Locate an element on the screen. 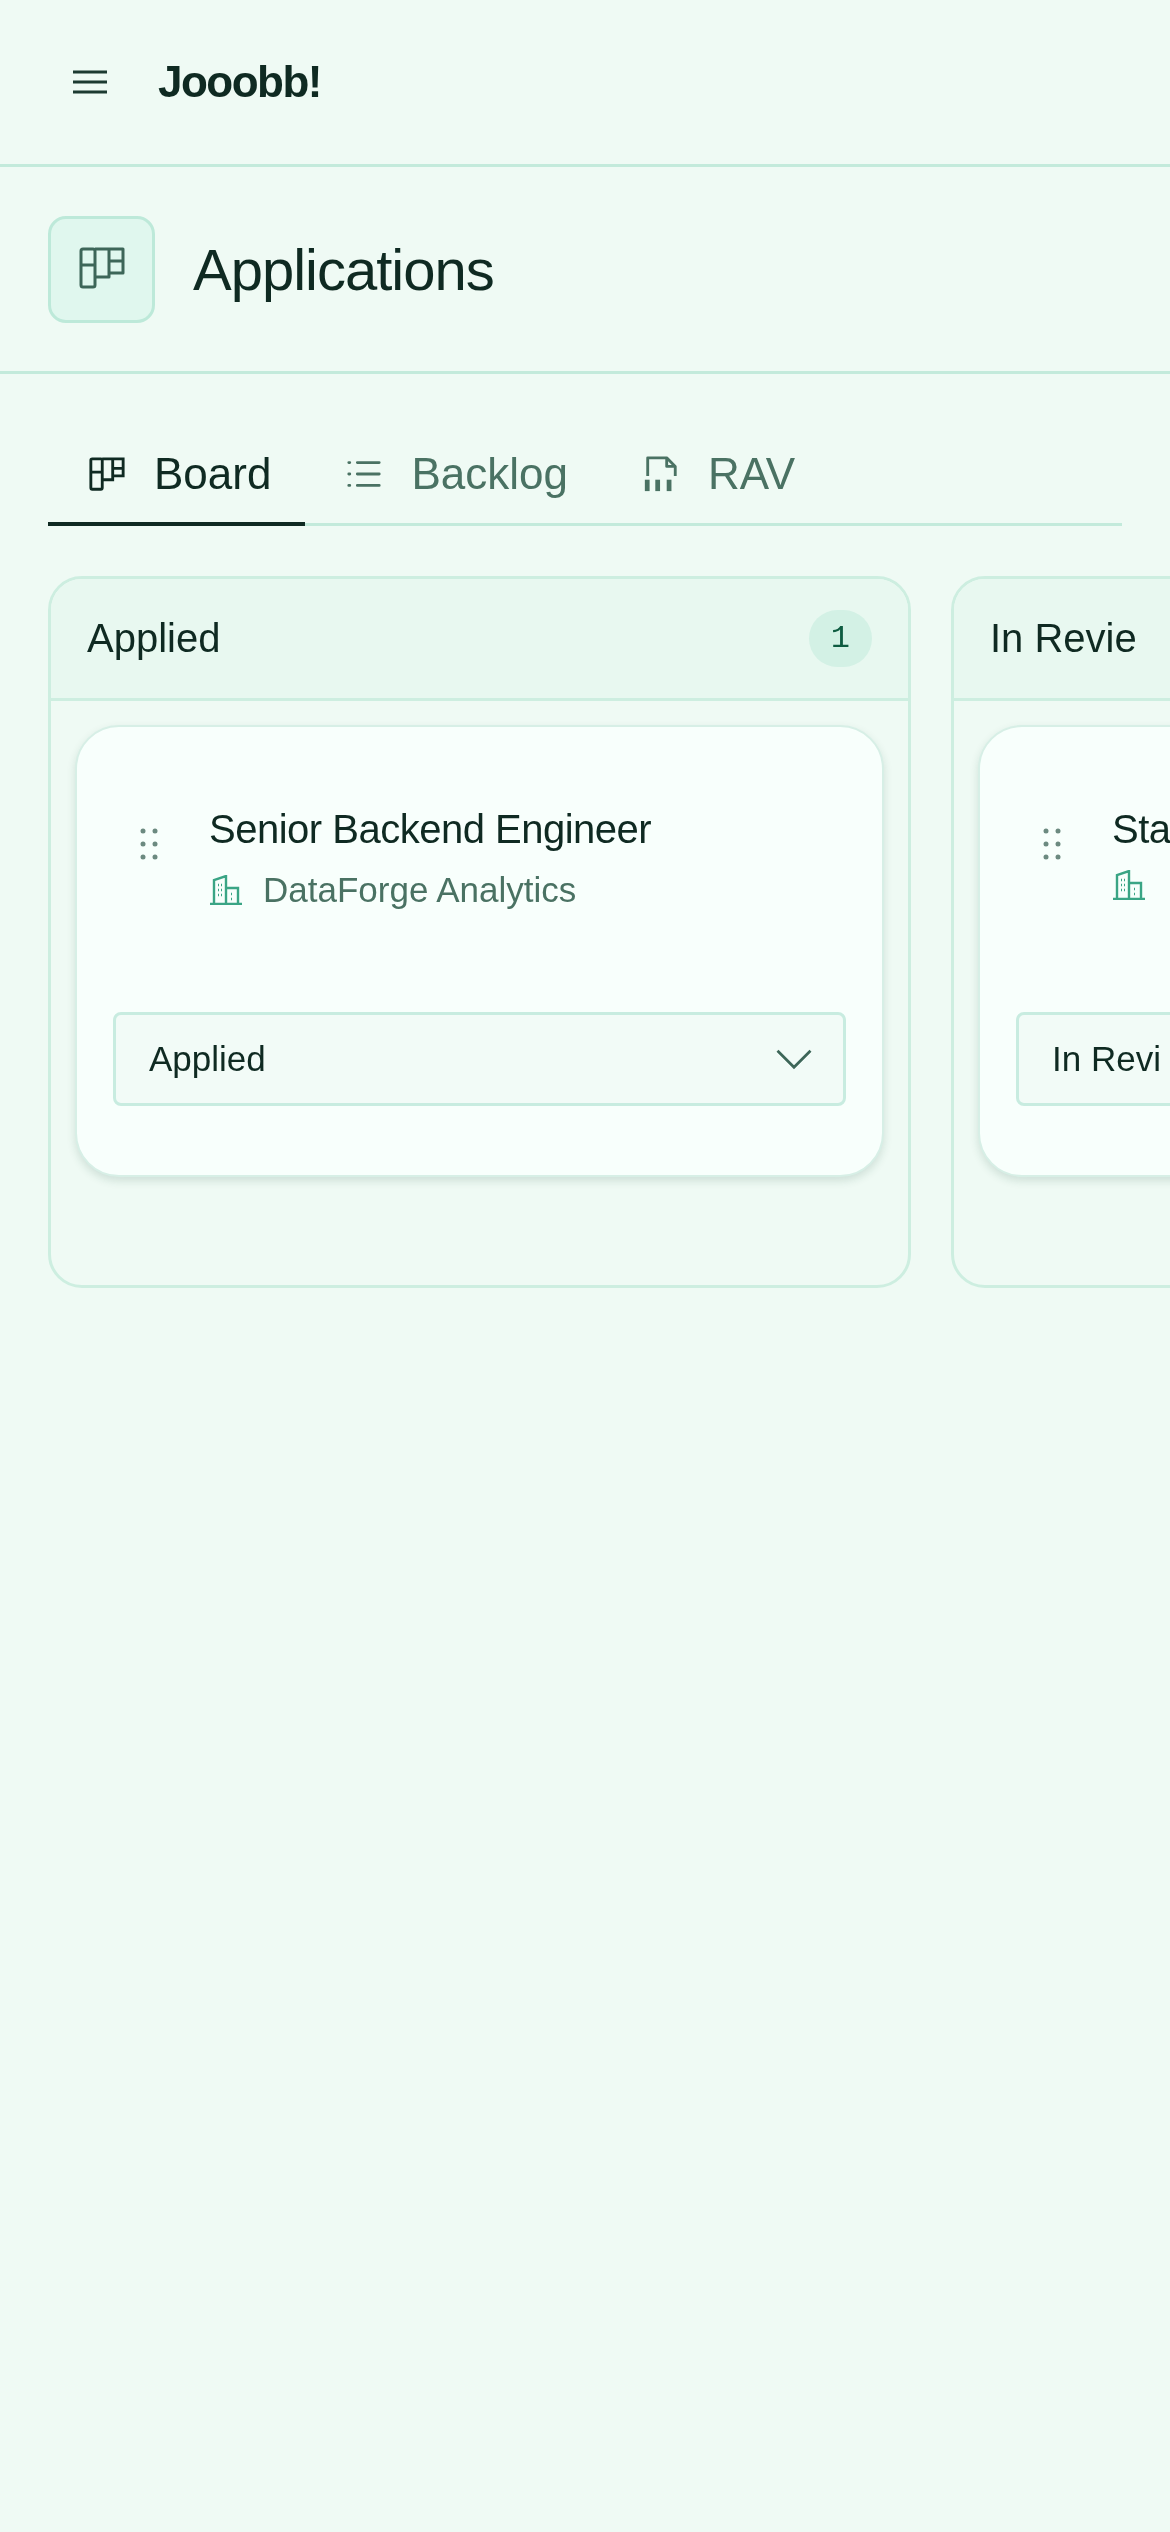 The width and height of the screenshot is (1170, 2532). column-title: In Revie is located at coordinates (1063, 638).